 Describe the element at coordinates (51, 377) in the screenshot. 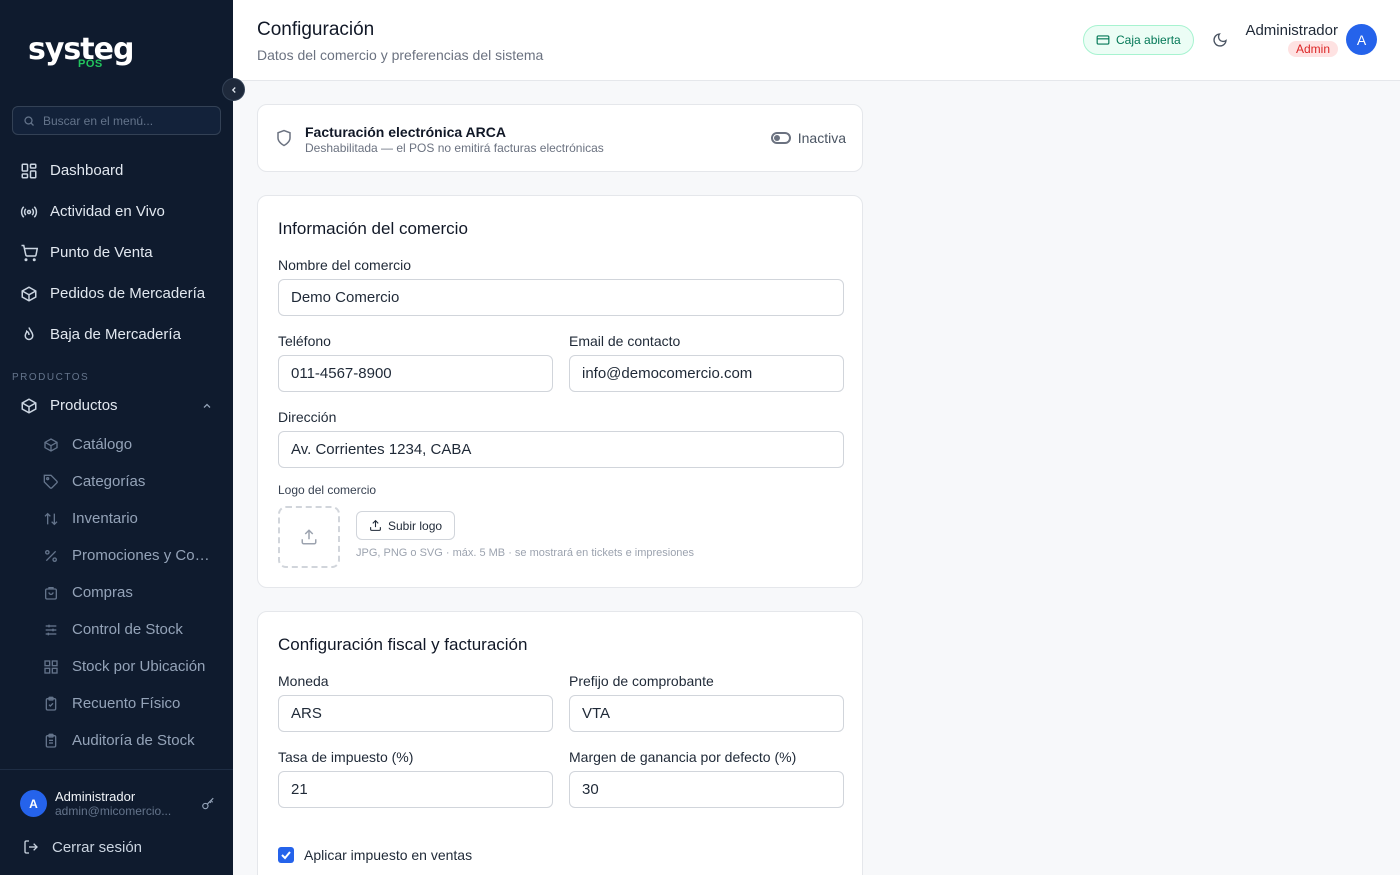

I see `sidebar-section-label: PRODUCTOS` at that location.